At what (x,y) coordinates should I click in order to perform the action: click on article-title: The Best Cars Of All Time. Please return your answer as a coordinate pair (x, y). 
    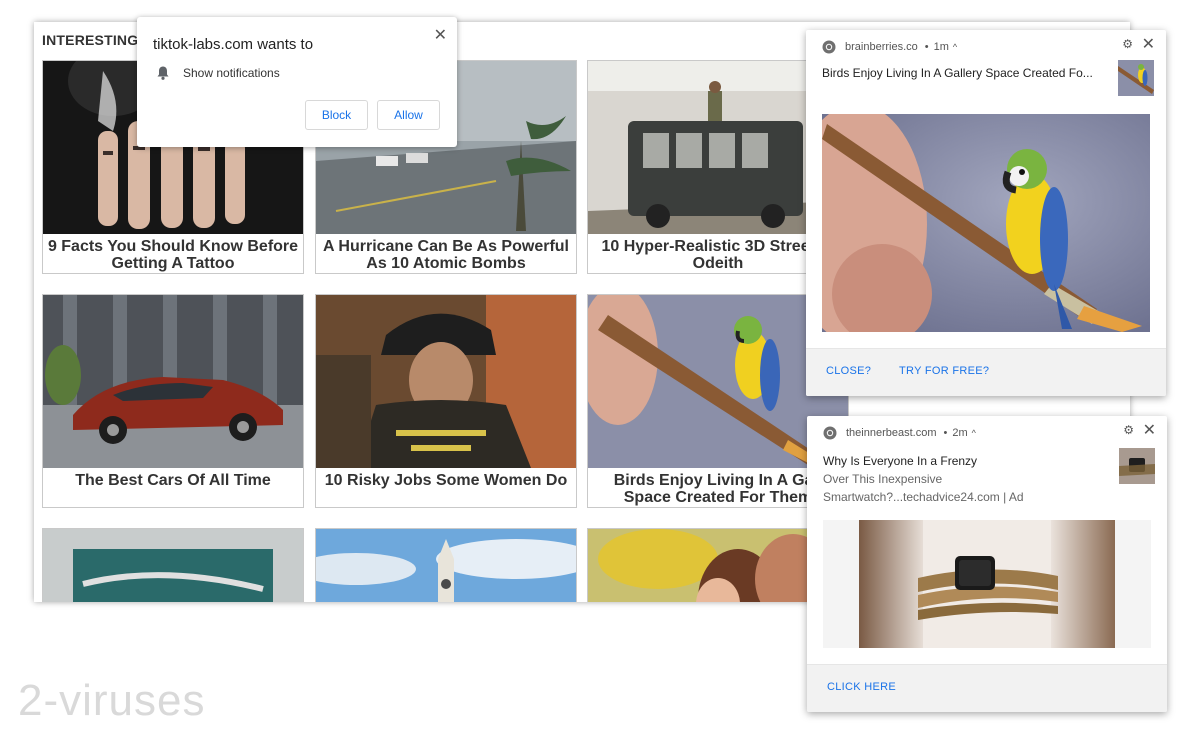
    Looking at the image, I should click on (173, 480).